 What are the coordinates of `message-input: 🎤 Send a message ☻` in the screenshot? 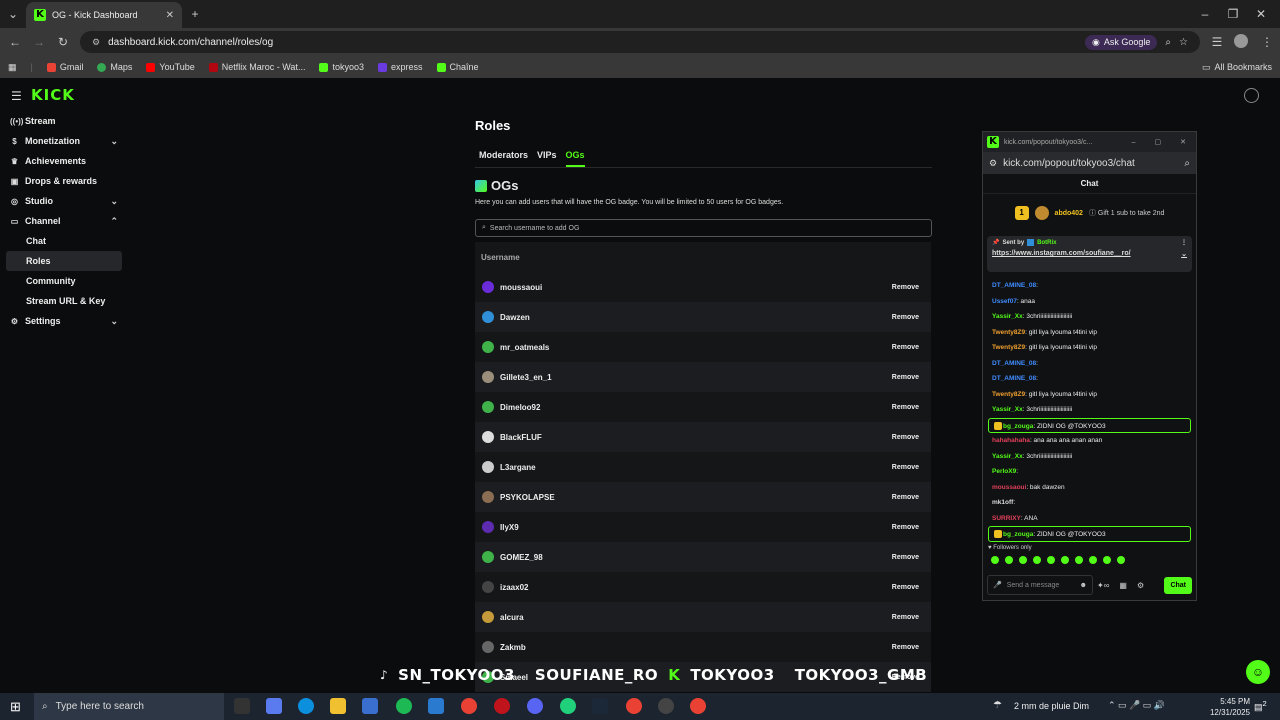 It's located at (1040, 585).